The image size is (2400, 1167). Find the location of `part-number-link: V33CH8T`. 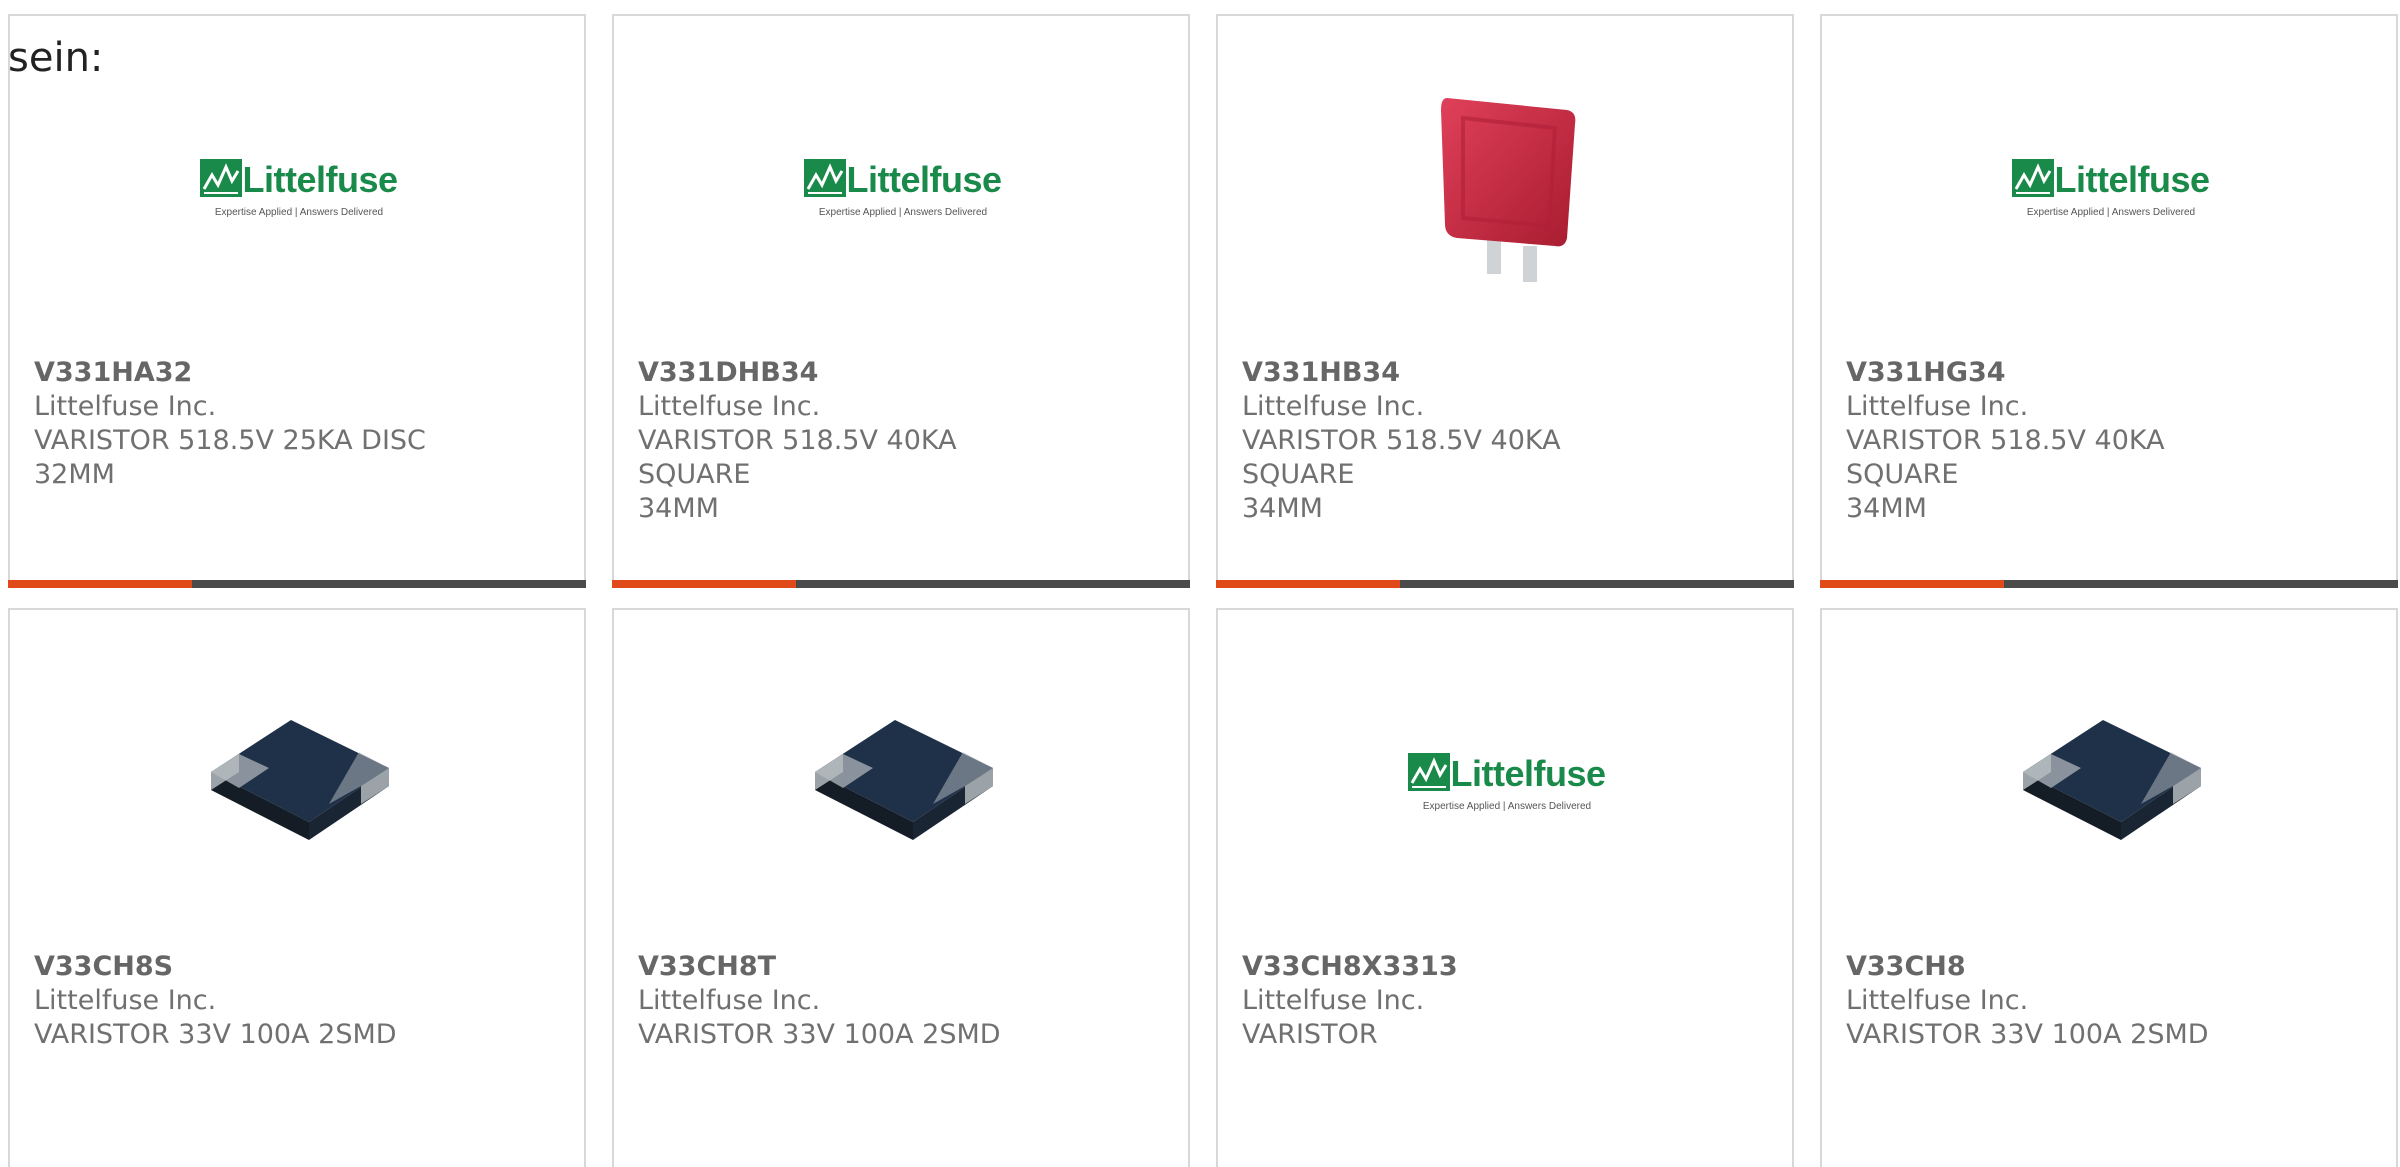

part-number-link: V33CH8T is located at coordinates (848, 967).